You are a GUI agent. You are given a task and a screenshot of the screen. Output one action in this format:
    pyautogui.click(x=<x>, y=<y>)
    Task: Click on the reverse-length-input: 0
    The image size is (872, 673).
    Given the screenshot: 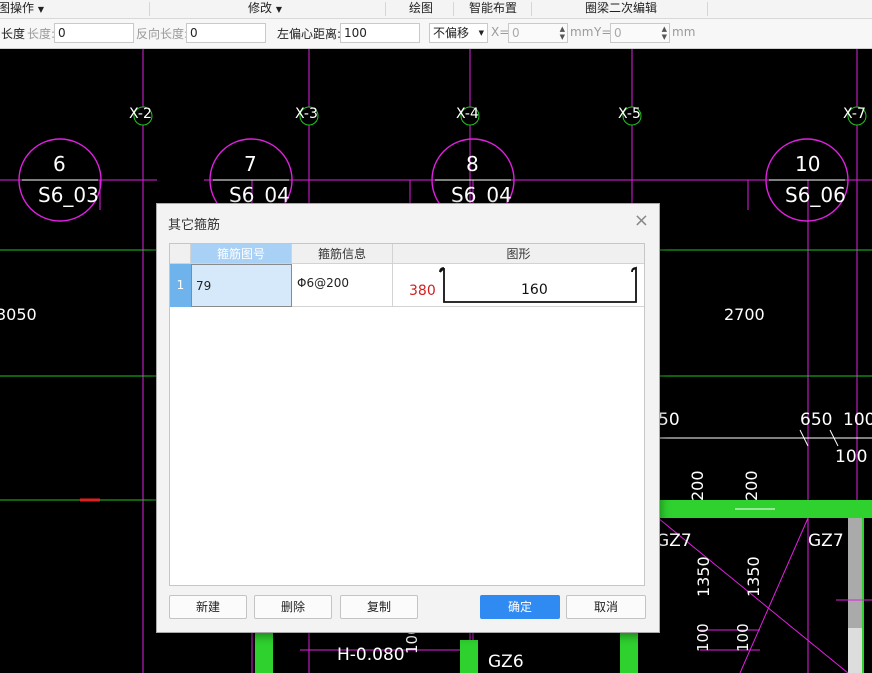 What is the action you would take?
    pyautogui.click(x=226, y=33)
    